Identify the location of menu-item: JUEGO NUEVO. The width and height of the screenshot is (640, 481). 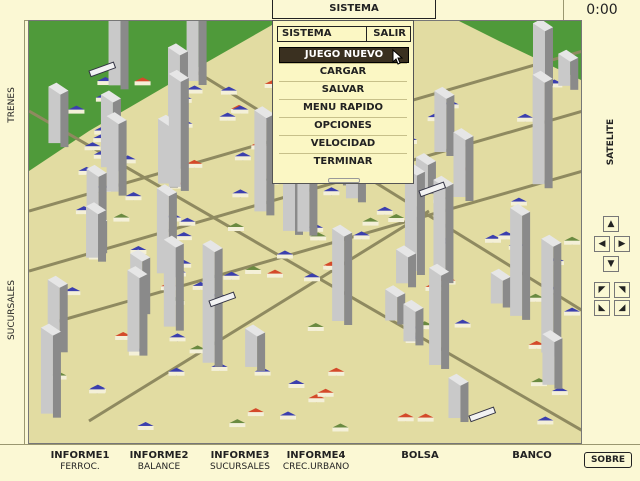
(344, 55).